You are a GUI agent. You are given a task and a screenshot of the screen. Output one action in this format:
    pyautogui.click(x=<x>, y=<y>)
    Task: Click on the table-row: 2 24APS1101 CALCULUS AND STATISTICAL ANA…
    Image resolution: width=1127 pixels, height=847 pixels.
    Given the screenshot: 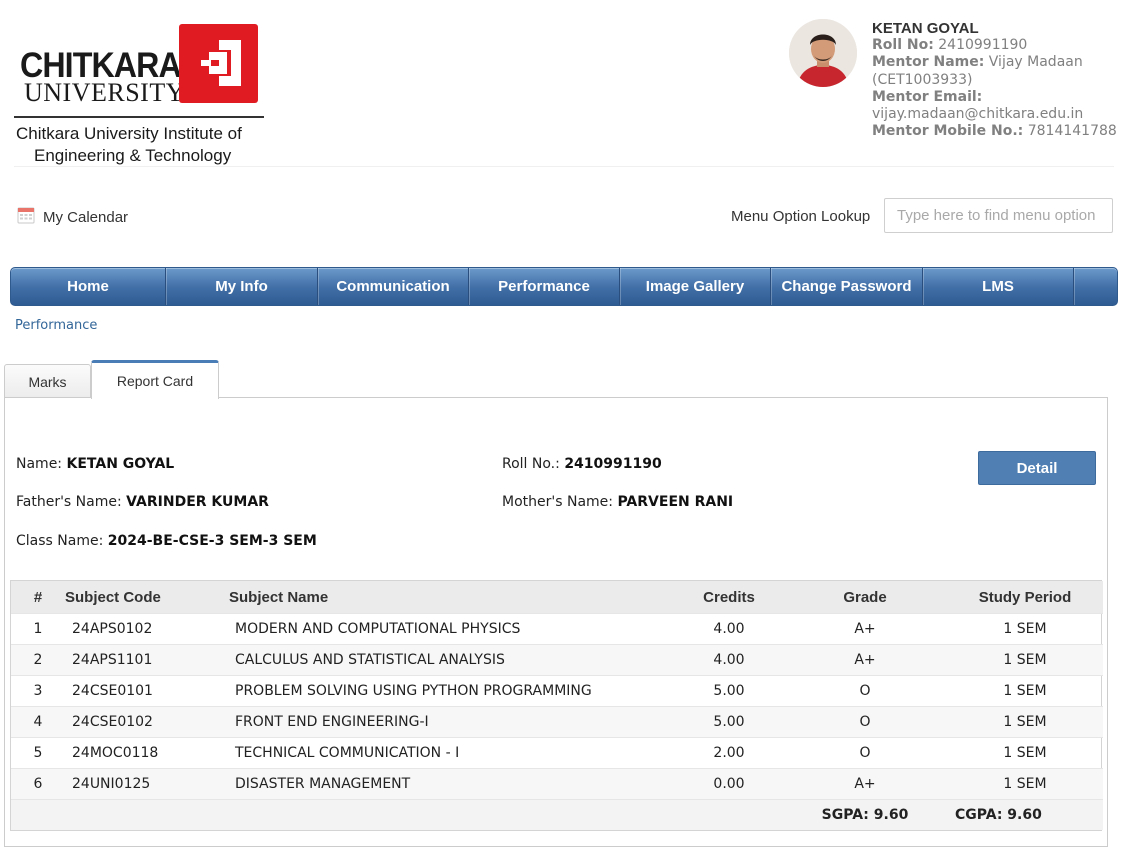 What is the action you would take?
    pyautogui.click(x=557, y=660)
    